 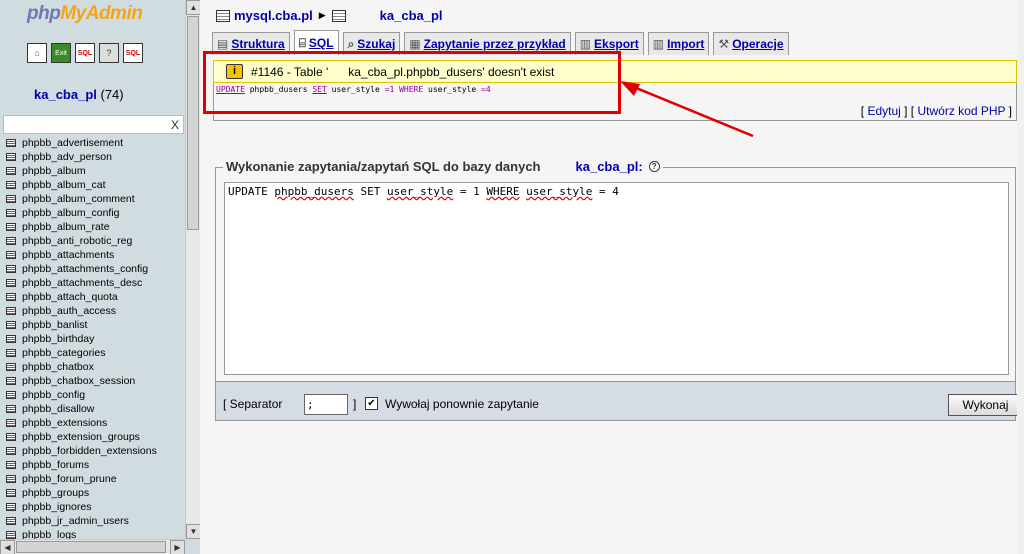 What do you see at coordinates (462, 404) in the screenshot?
I see `rerun-query-label: Wywołaj ponownie zapytanie` at bounding box center [462, 404].